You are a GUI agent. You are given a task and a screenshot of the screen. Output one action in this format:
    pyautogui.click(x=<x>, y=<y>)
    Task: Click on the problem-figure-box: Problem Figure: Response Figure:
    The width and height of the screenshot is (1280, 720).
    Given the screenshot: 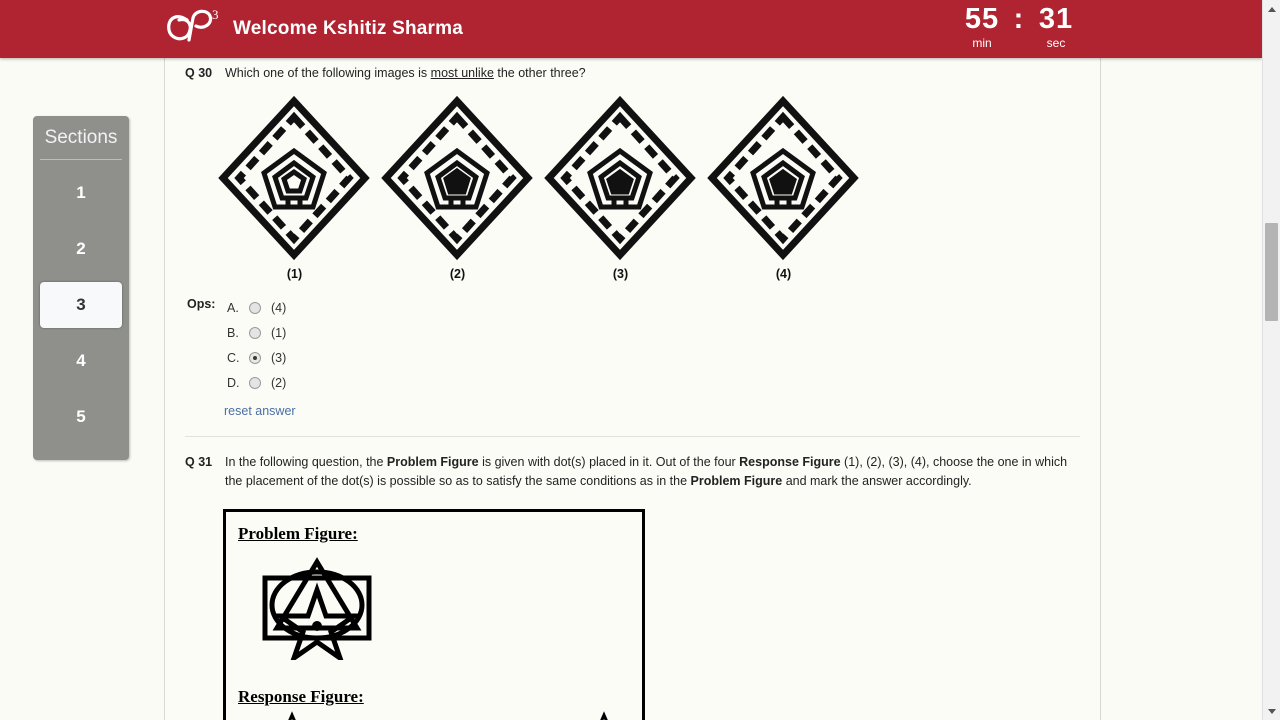 What is the action you would take?
    pyautogui.click(x=434, y=614)
    